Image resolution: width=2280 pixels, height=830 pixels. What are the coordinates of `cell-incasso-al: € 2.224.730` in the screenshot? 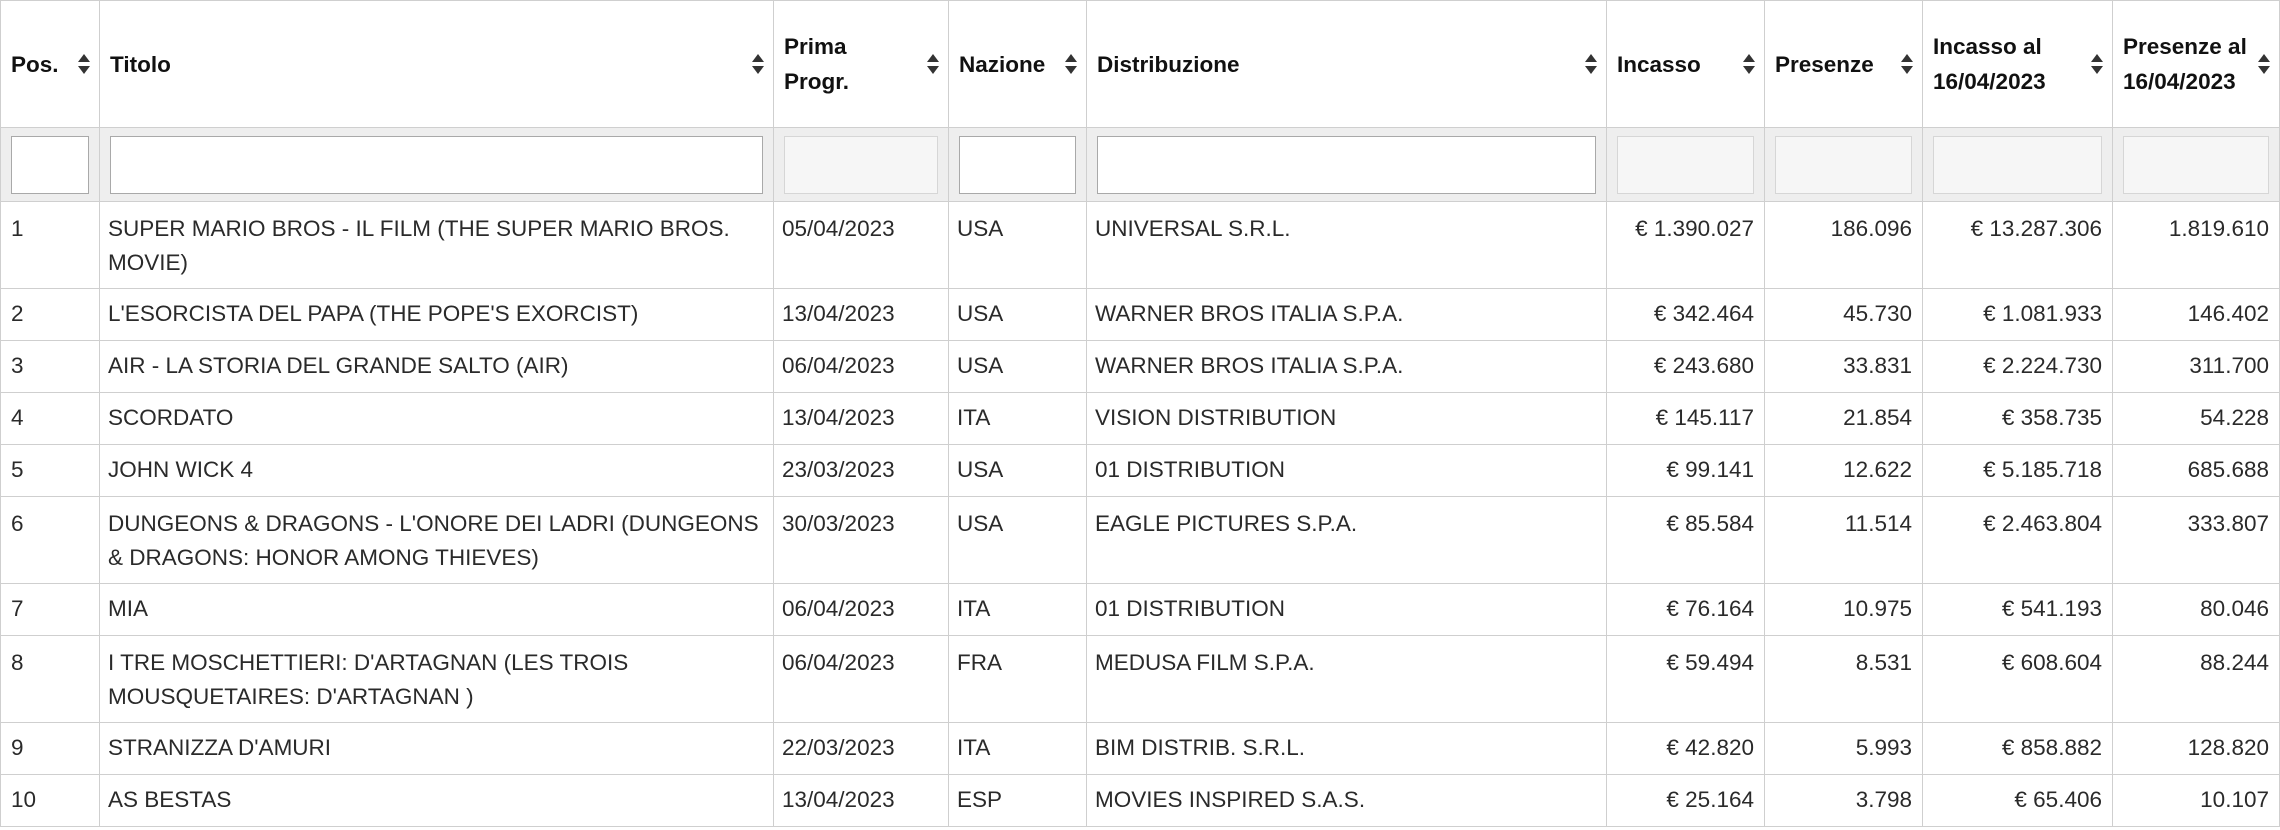 It's located at (2017, 366).